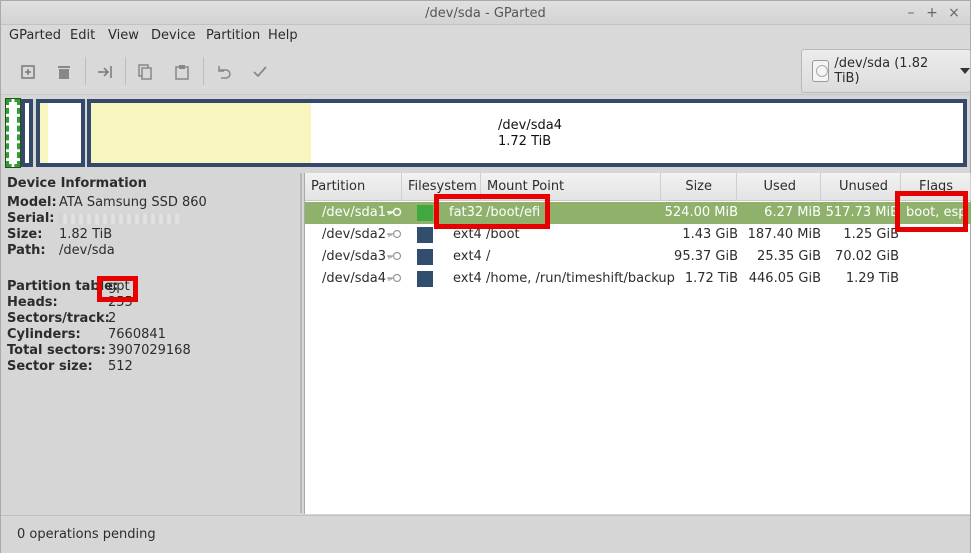  Describe the element at coordinates (867, 256) in the screenshot. I see `cell-unused: 70.02 GiB` at that location.